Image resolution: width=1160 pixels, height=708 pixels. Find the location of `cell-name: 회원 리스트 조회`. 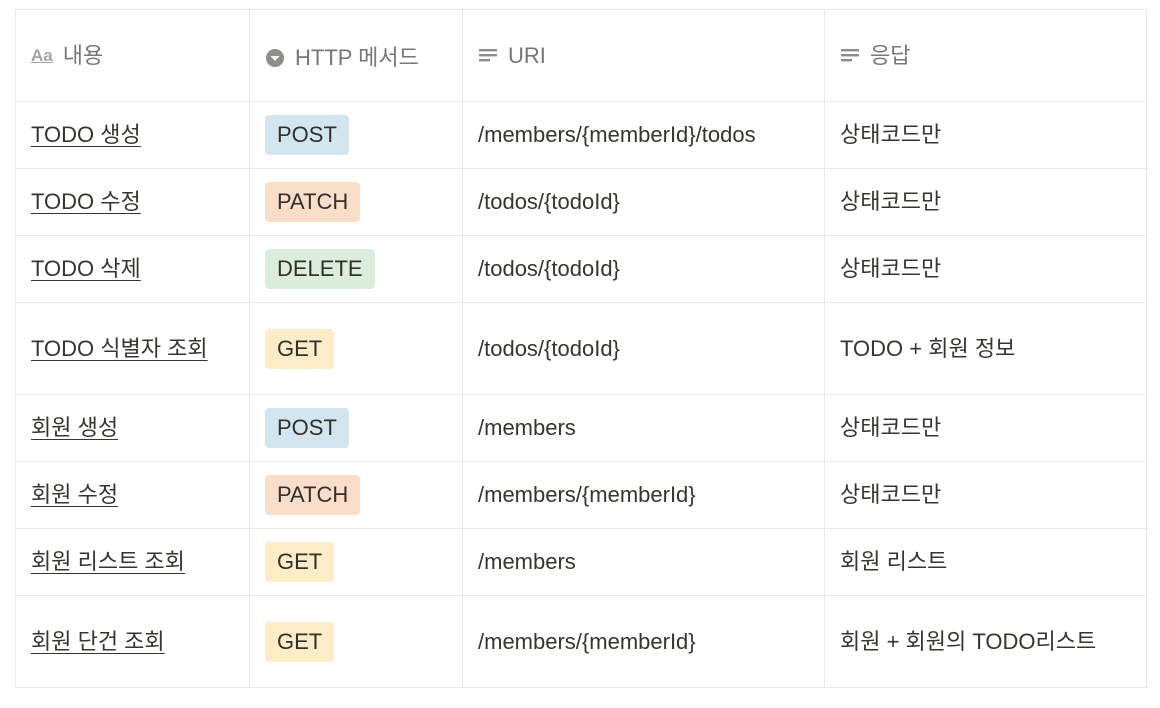

cell-name: 회원 리스트 조회 is located at coordinates (132, 562).